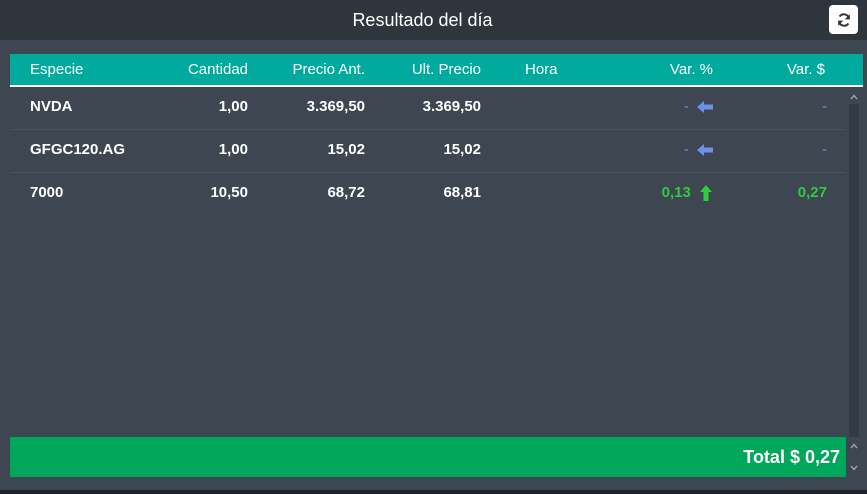  What do you see at coordinates (428, 151) in the screenshot?
I see `table-row: GFGC120.AG 1,00 15,02 15,02 - -` at bounding box center [428, 151].